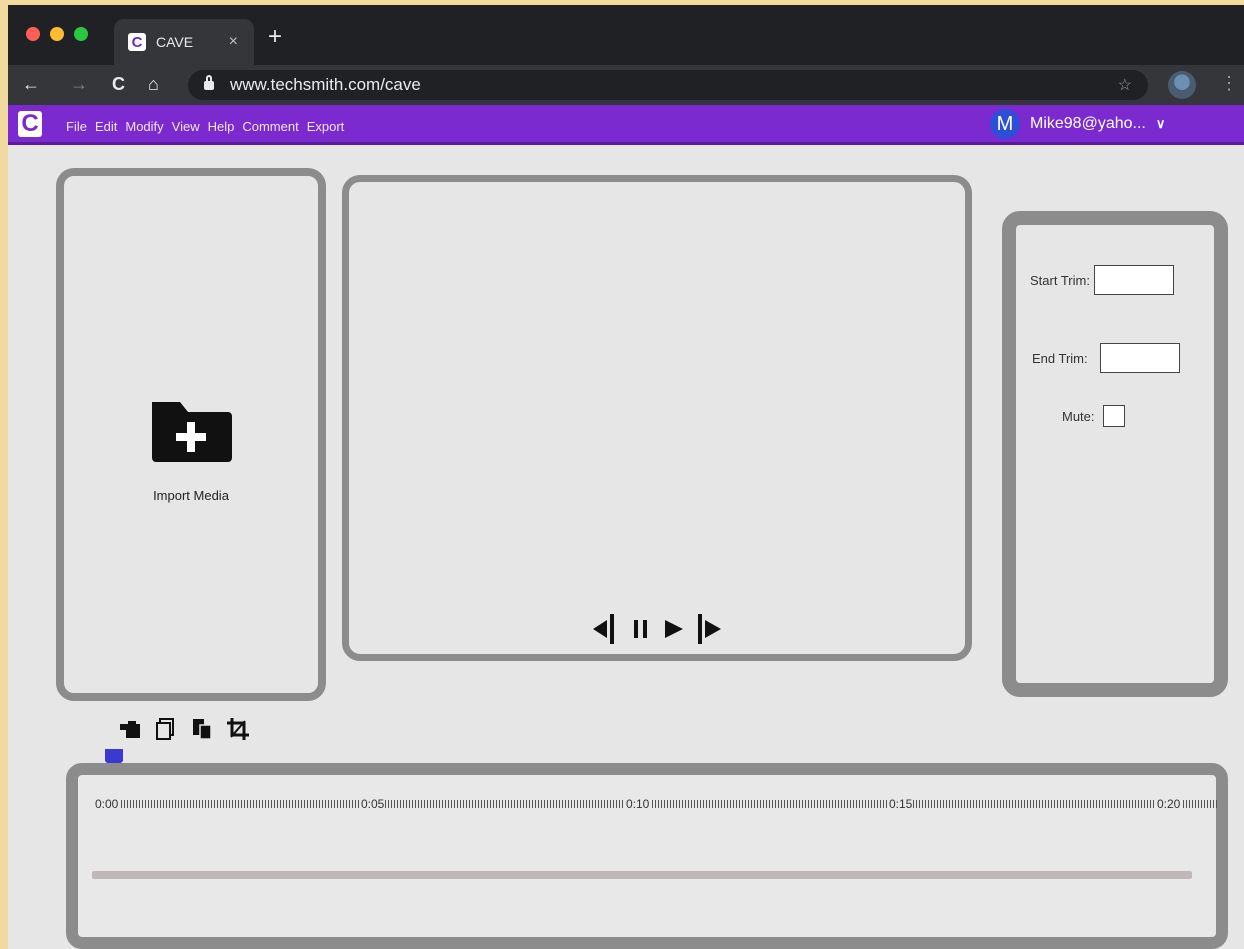  Describe the element at coordinates (674, 629) in the screenshot. I see `play-icon` at that location.